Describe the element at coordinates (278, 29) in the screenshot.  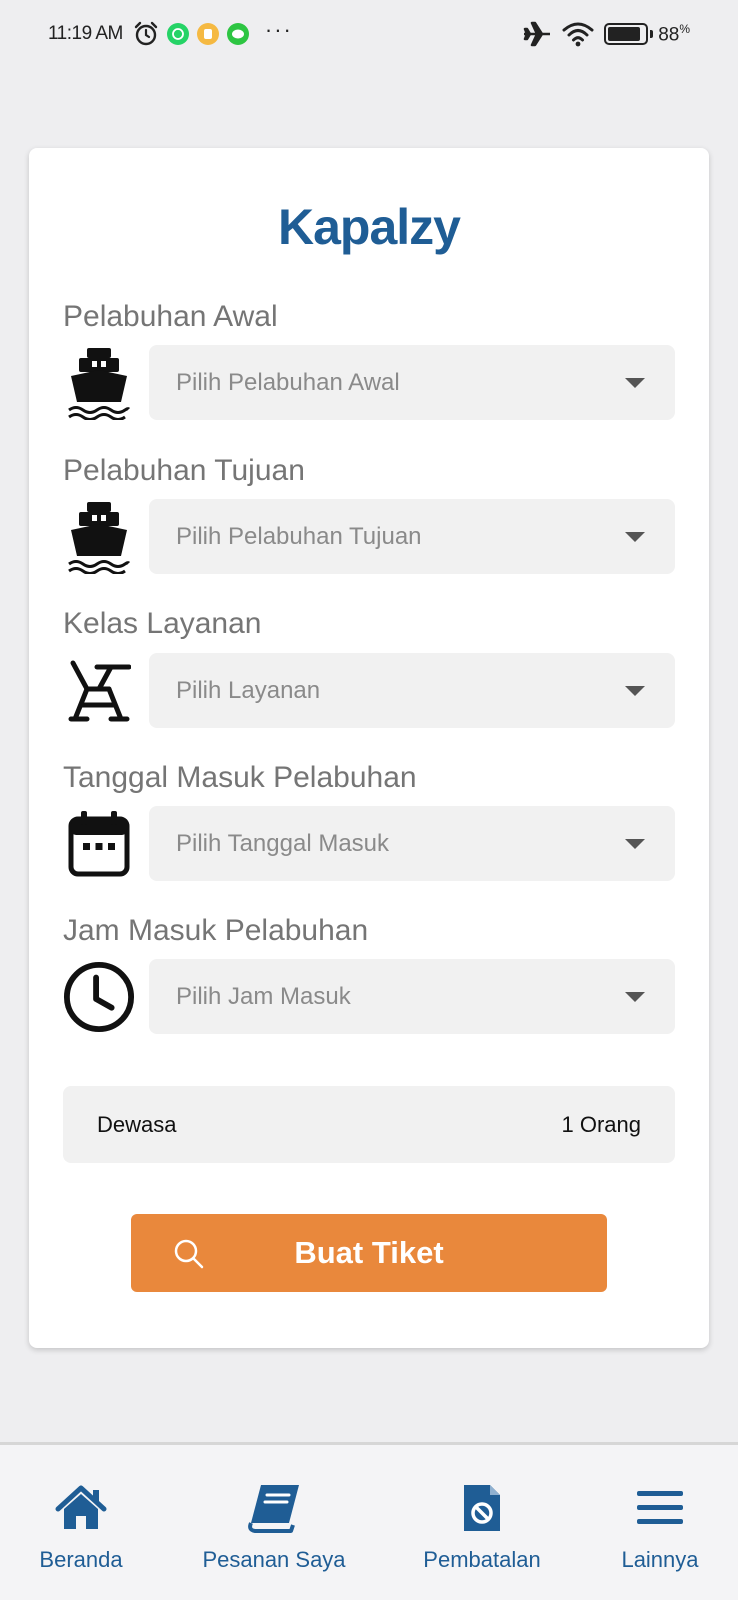
I see `more-notifications-indicator: ···` at that location.